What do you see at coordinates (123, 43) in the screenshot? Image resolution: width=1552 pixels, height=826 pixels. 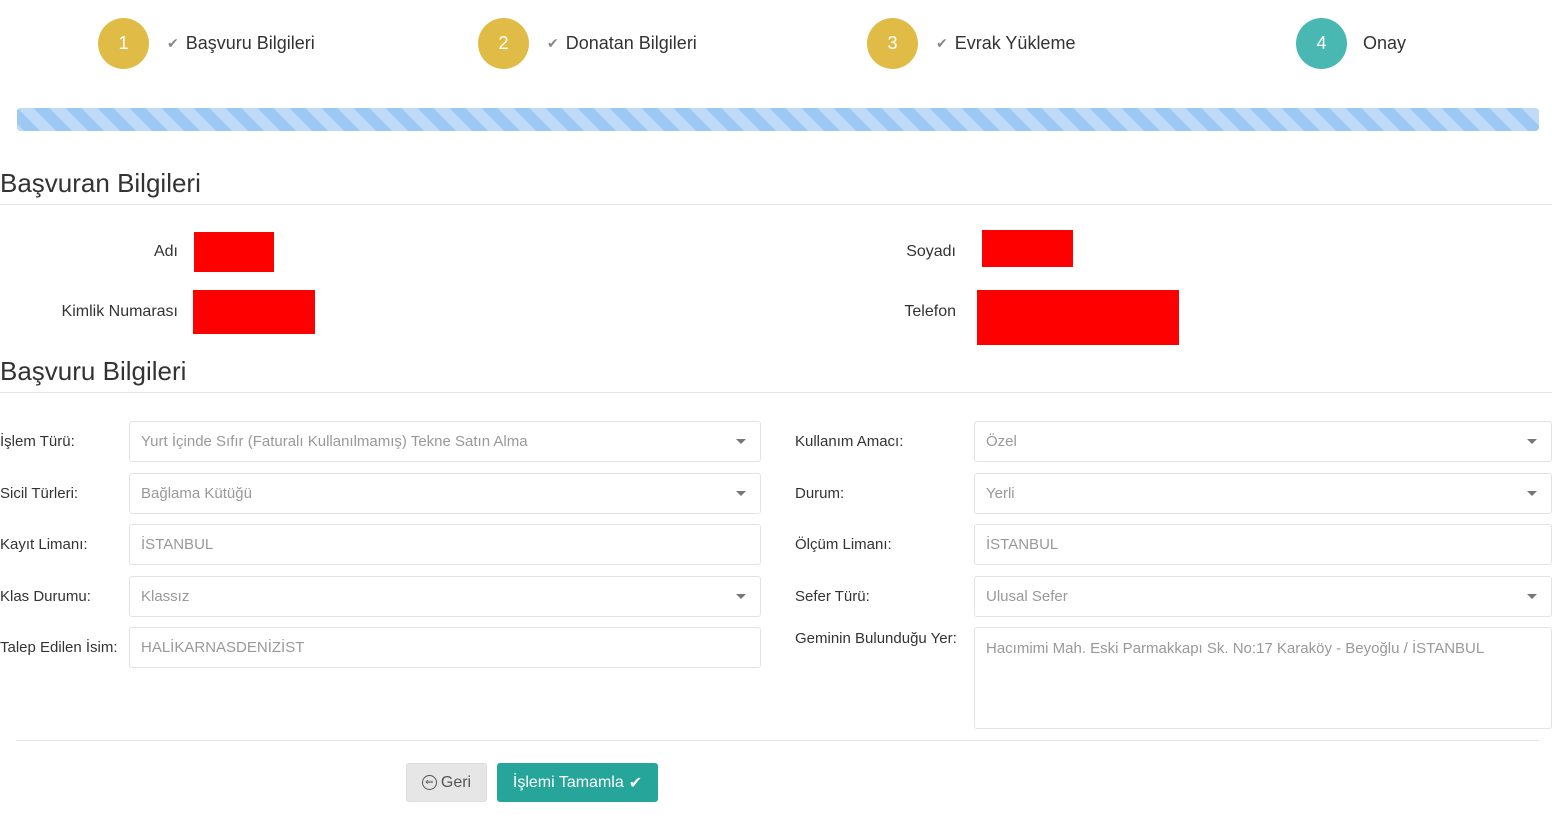 I see `step-number-badge: 1` at bounding box center [123, 43].